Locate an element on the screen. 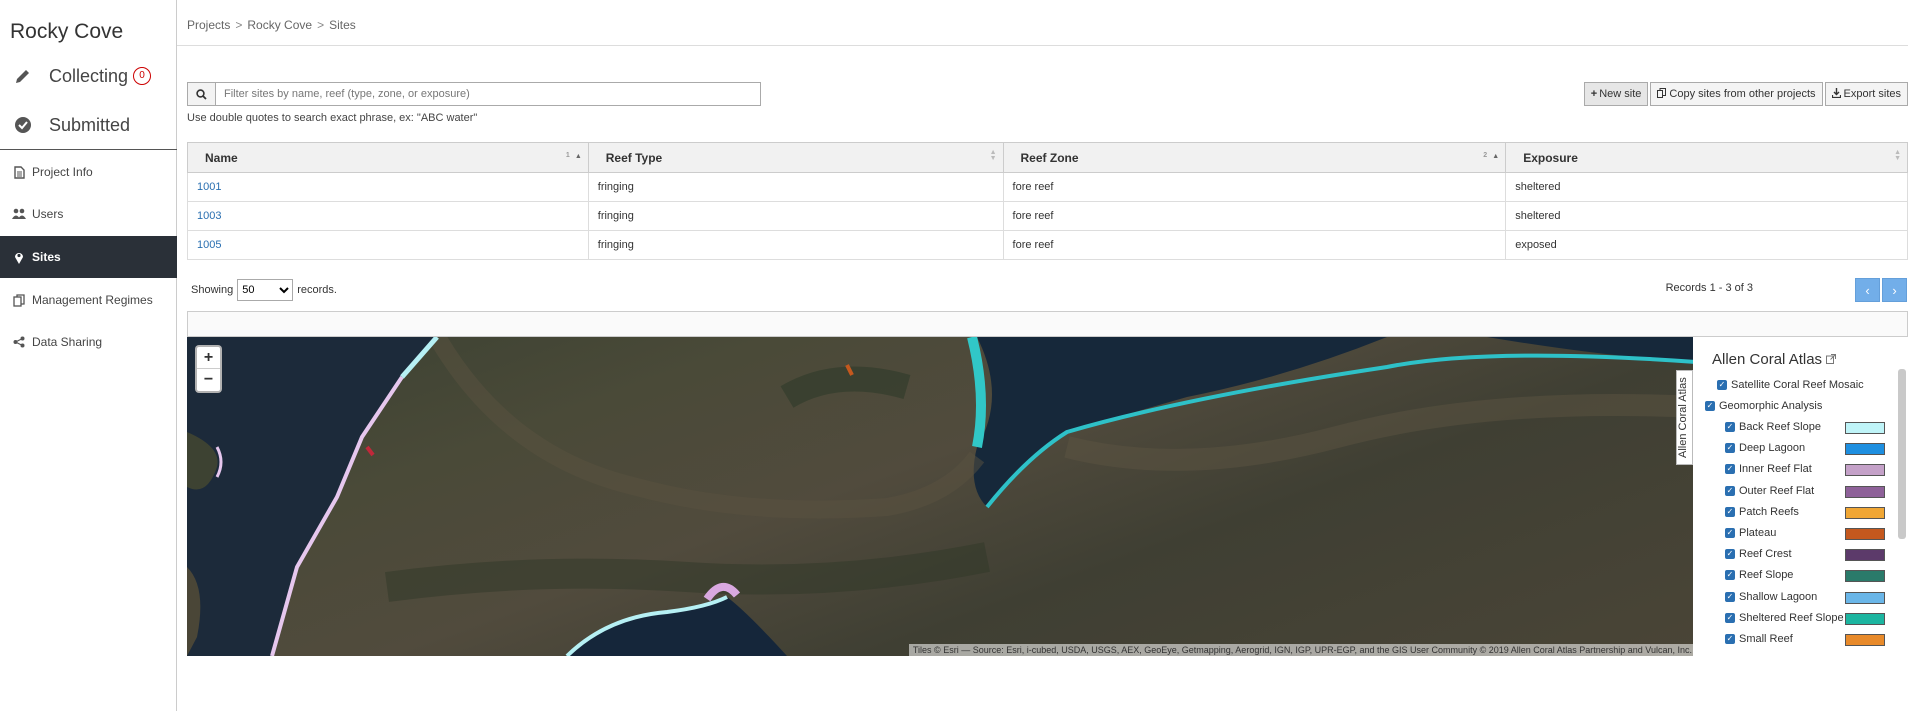 This screenshot has width=1908, height=711. external-link-icon is located at coordinates (1831, 360).